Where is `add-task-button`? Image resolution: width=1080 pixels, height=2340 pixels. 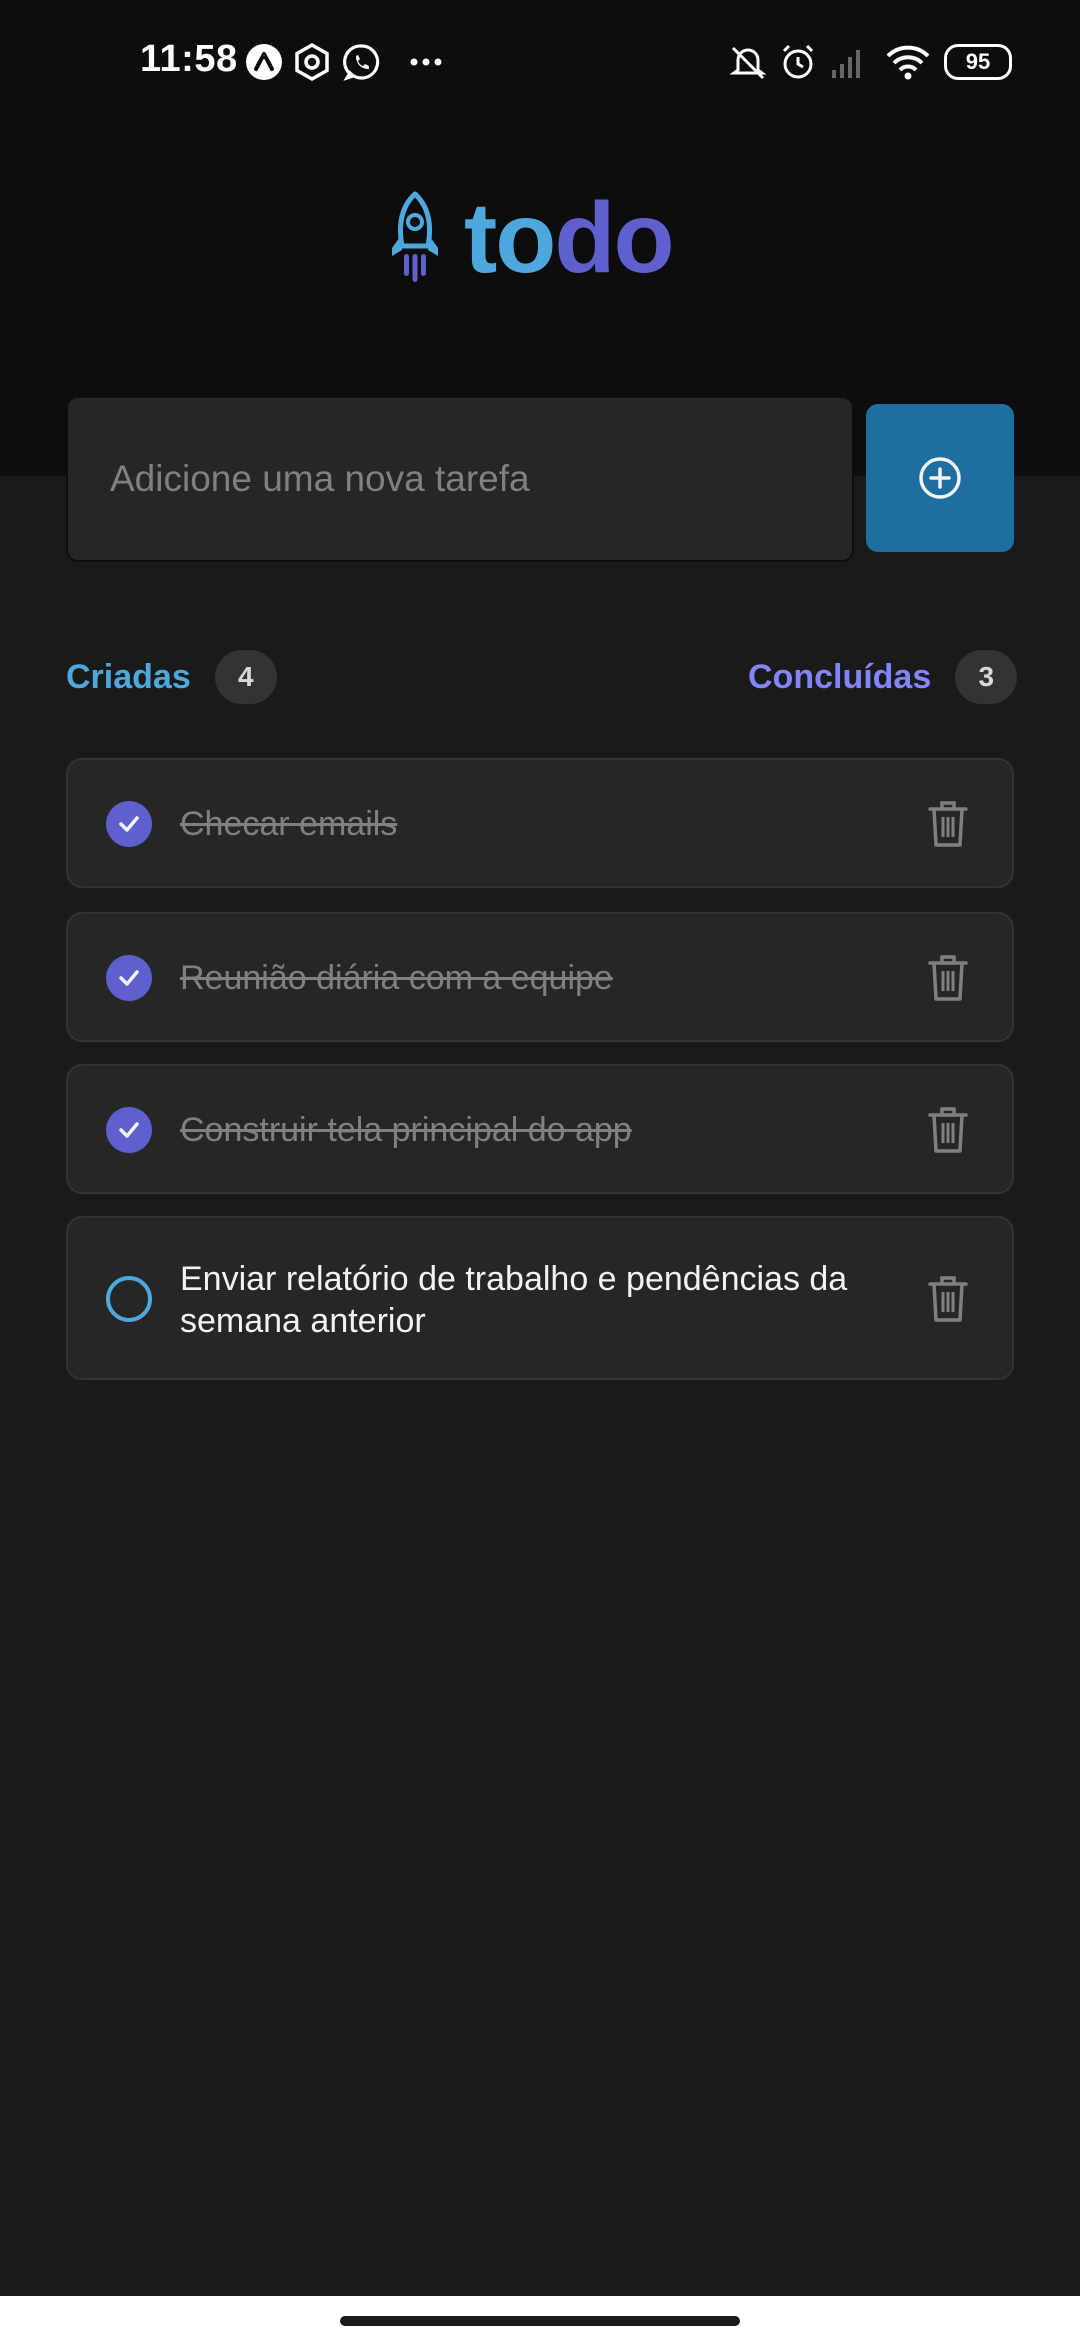
add-task-button is located at coordinates (940, 478).